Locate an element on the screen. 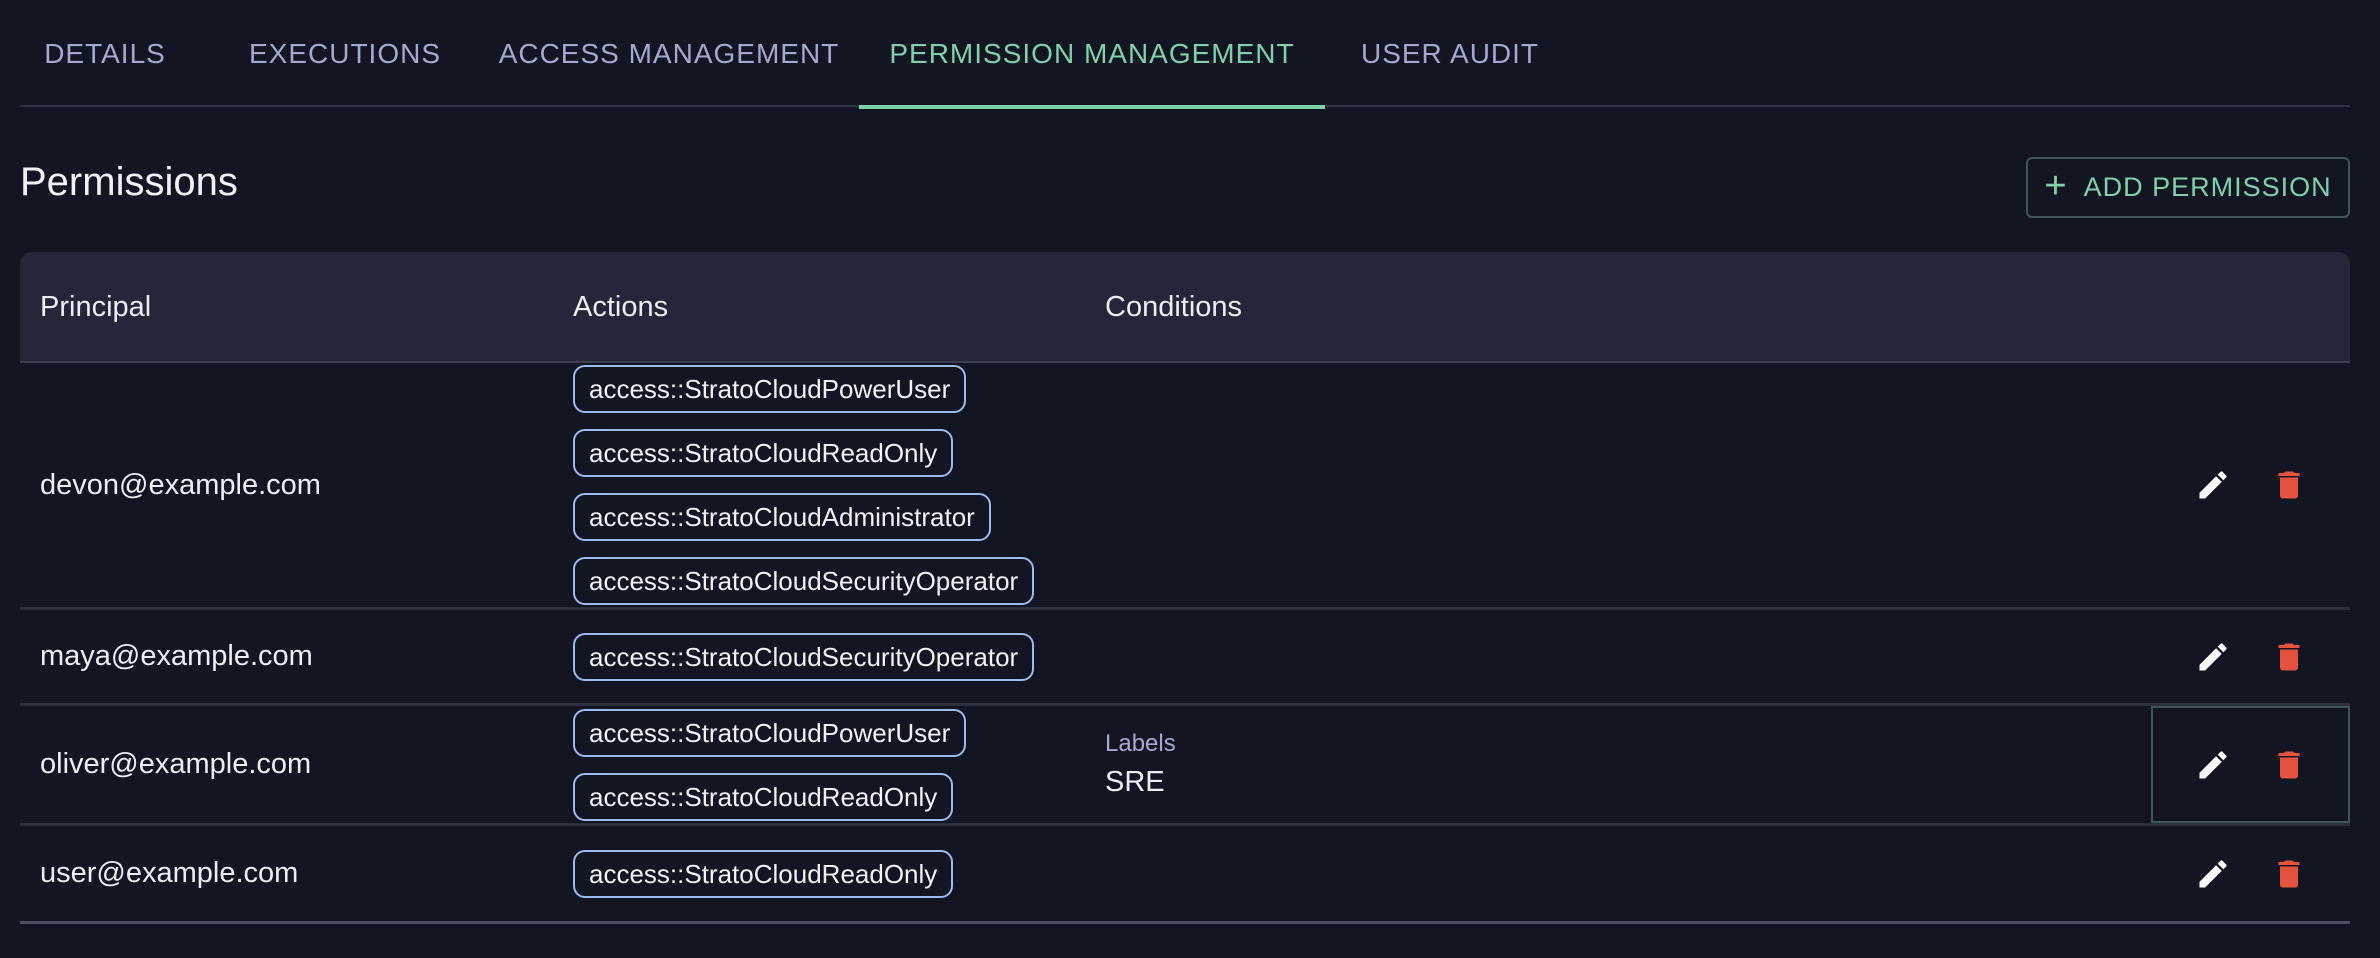 This screenshot has width=2380, height=958. add-permission-button: + ADD PERMISSION is located at coordinates (2188, 187).